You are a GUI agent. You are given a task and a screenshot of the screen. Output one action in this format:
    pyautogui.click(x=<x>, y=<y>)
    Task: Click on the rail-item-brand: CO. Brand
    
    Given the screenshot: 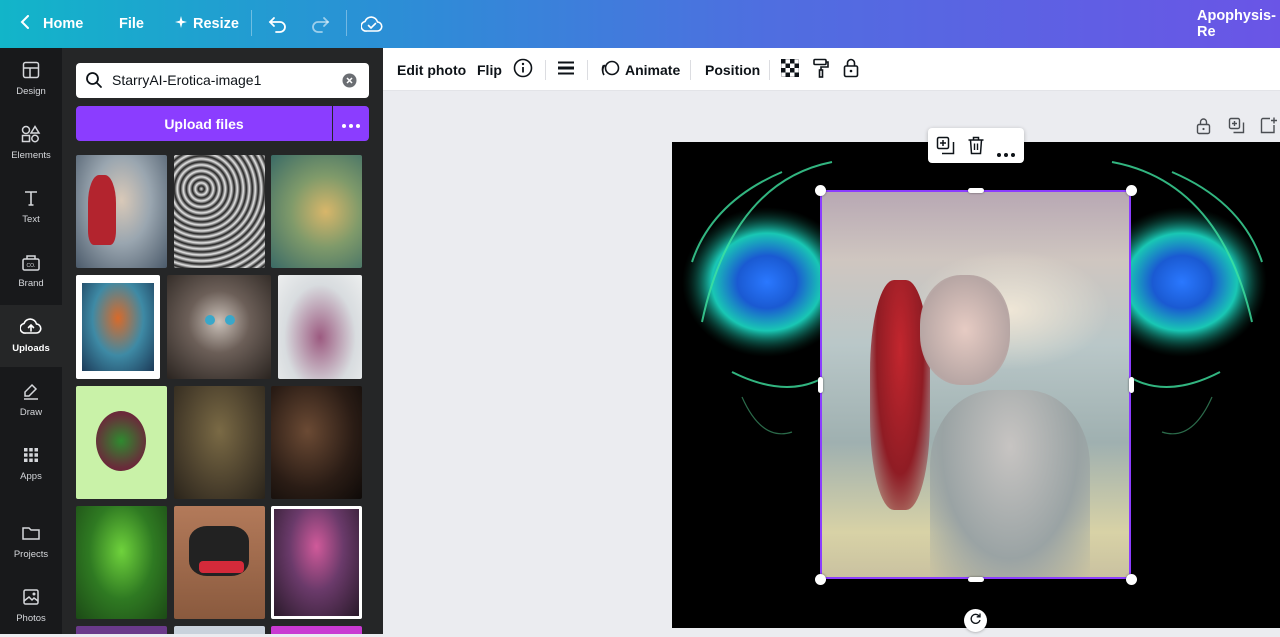 What is the action you would take?
    pyautogui.click(x=31, y=271)
    